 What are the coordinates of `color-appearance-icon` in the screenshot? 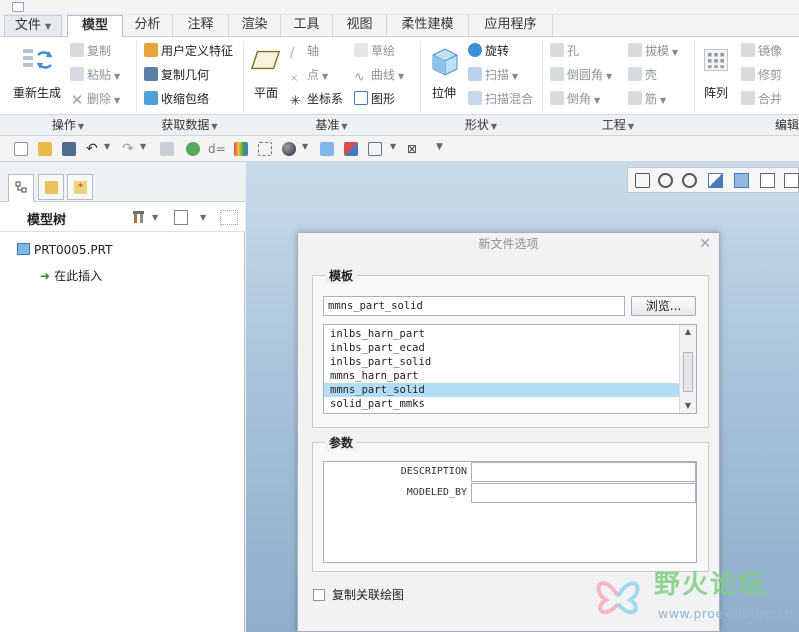 It's located at (241, 149).